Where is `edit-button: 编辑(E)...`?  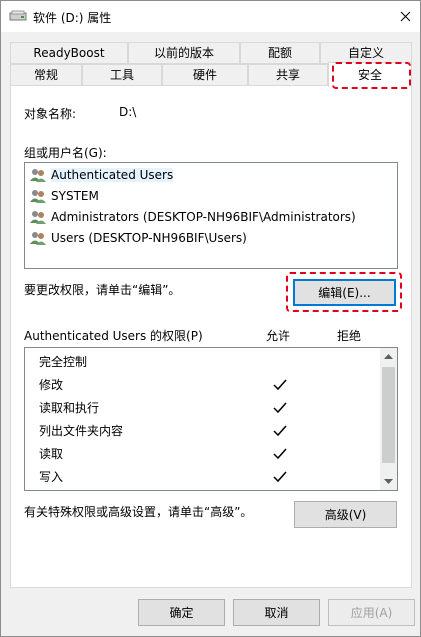
edit-button: 编辑(E)... is located at coordinates (344, 292).